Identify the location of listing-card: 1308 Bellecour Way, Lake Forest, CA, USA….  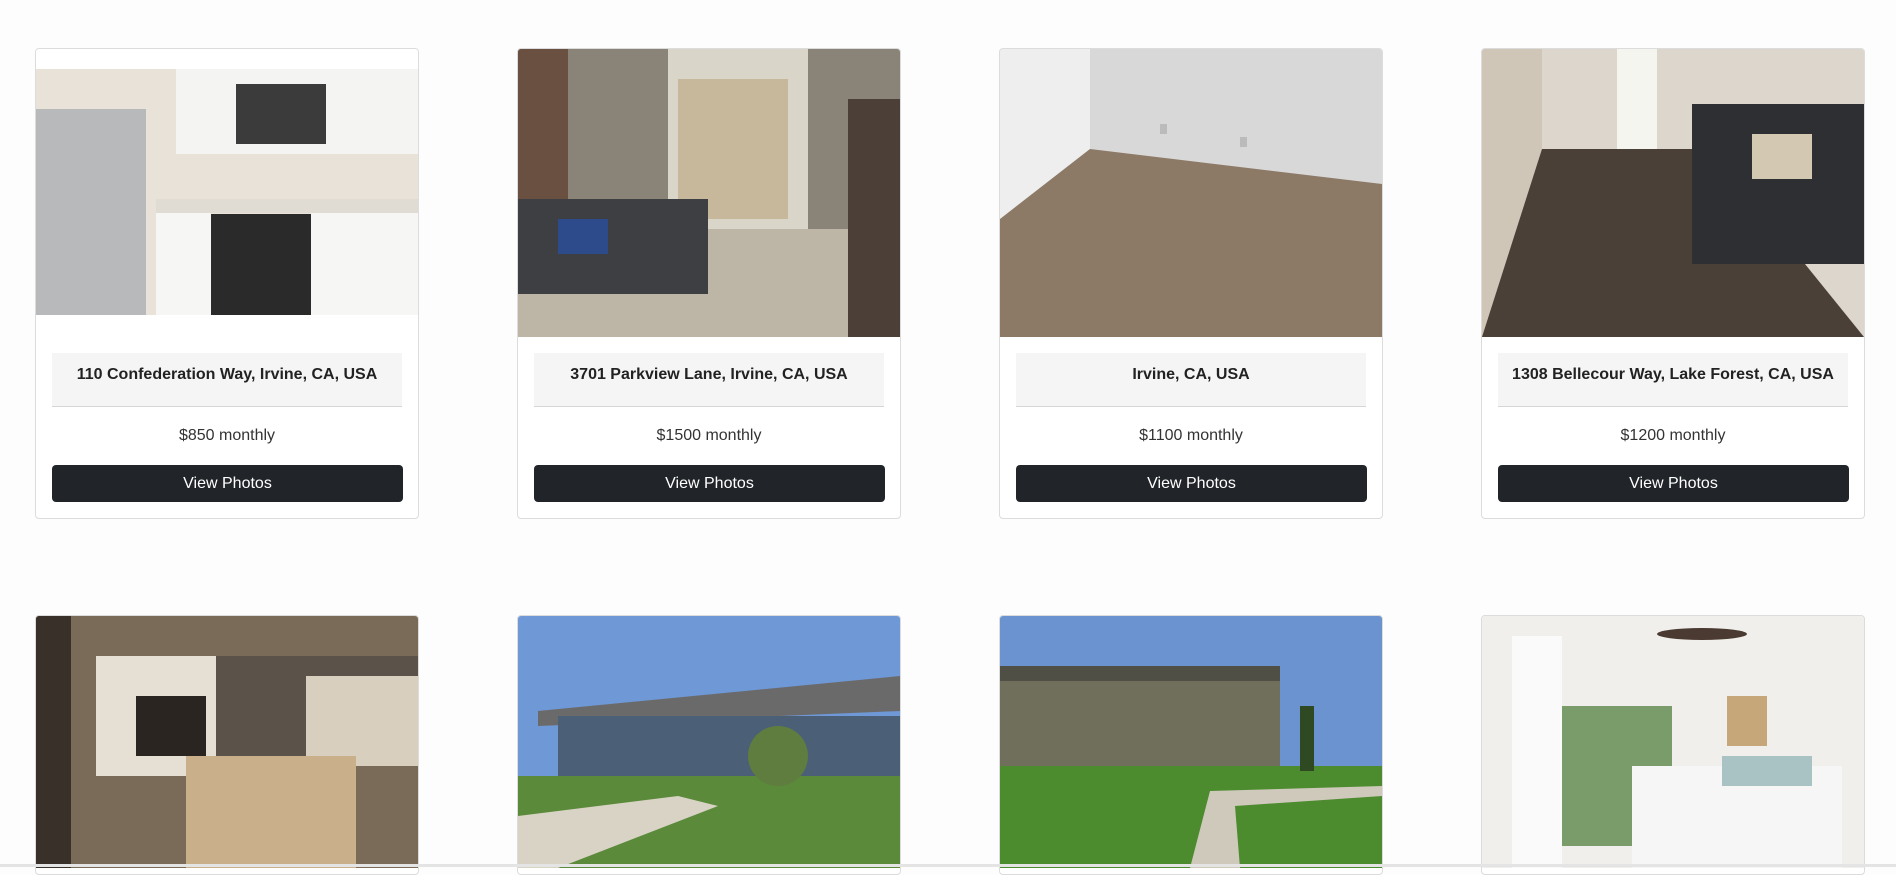
(1673, 283).